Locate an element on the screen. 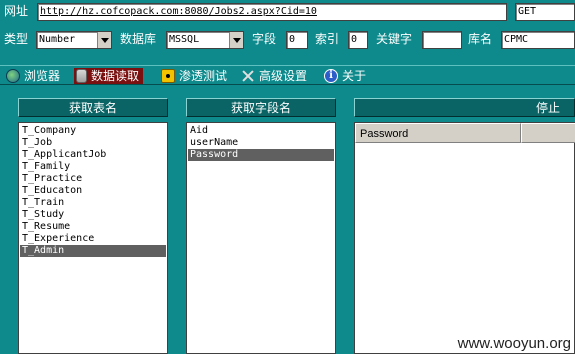 This screenshot has width=575, height=354. tab-browser-label: 浏览器 is located at coordinates (42, 76).